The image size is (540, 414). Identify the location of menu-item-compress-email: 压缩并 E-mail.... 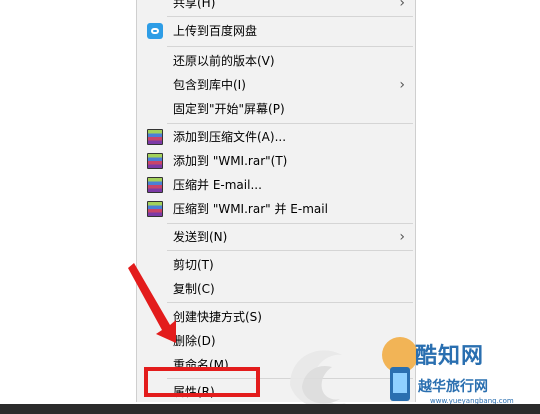
(276, 185).